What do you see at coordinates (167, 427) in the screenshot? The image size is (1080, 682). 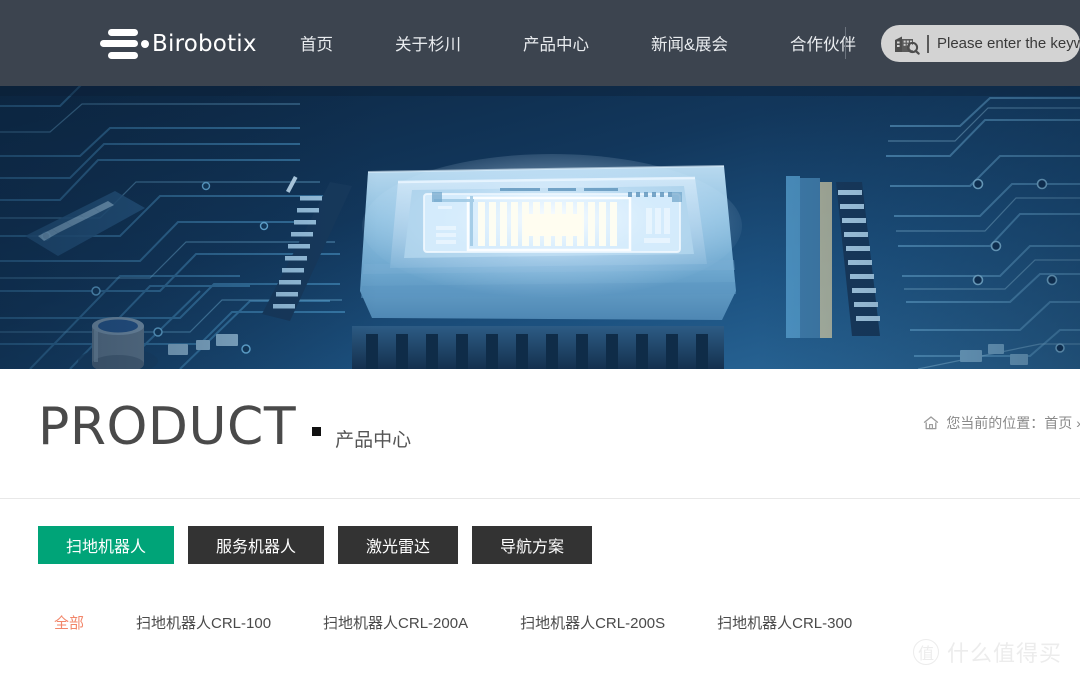 I see `page-title-english: PRODUCT` at bounding box center [167, 427].